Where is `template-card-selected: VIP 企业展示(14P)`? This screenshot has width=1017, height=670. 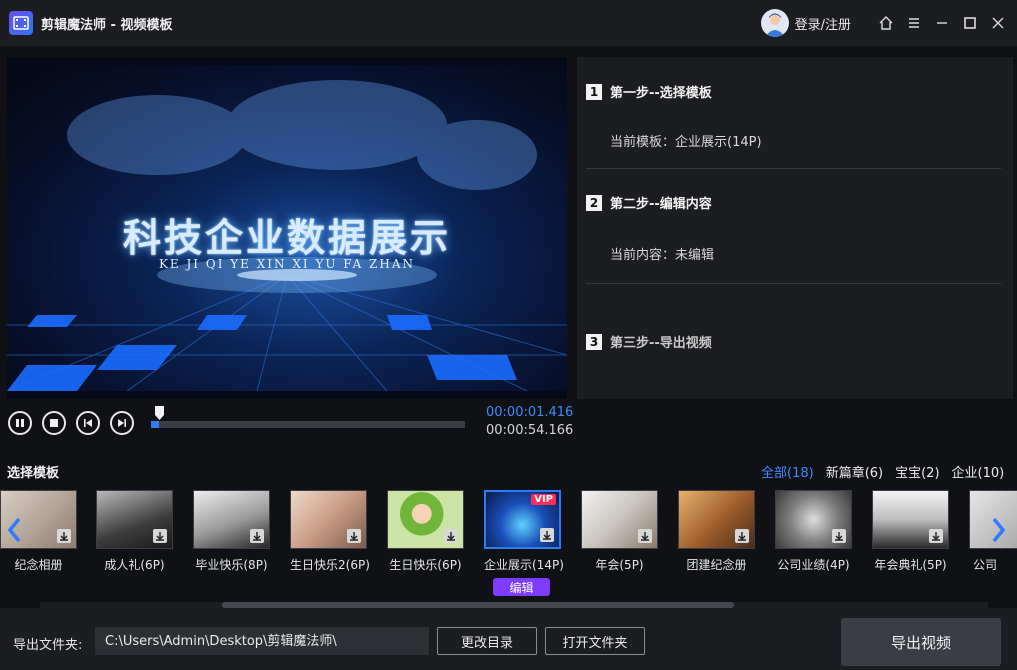 template-card-selected: VIP 企业展示(14P) is located at coordinates (524, 531).